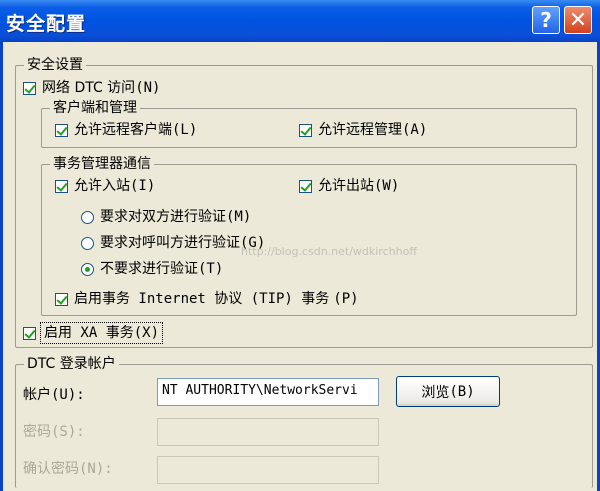 Image resolution: width=600 pixels, height=491 pixels. I want to click on hotkey-n: (N), so click(148, 88).